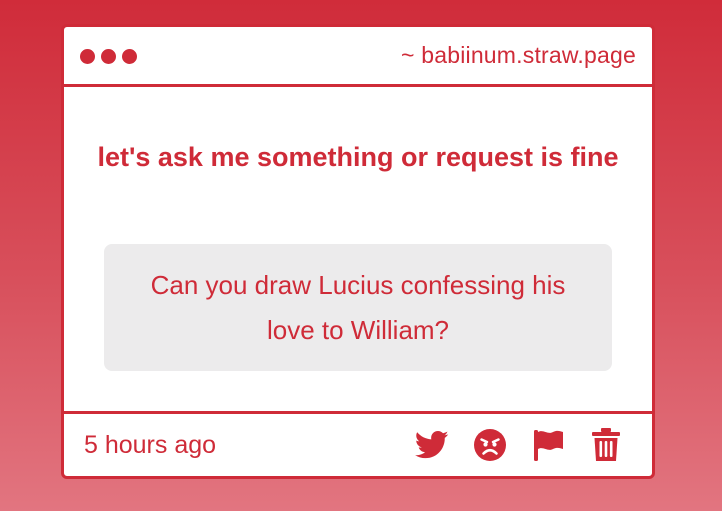  Describe the element at coordinates (606, 445) in the screenshot. I see `trash-icon` at that location.